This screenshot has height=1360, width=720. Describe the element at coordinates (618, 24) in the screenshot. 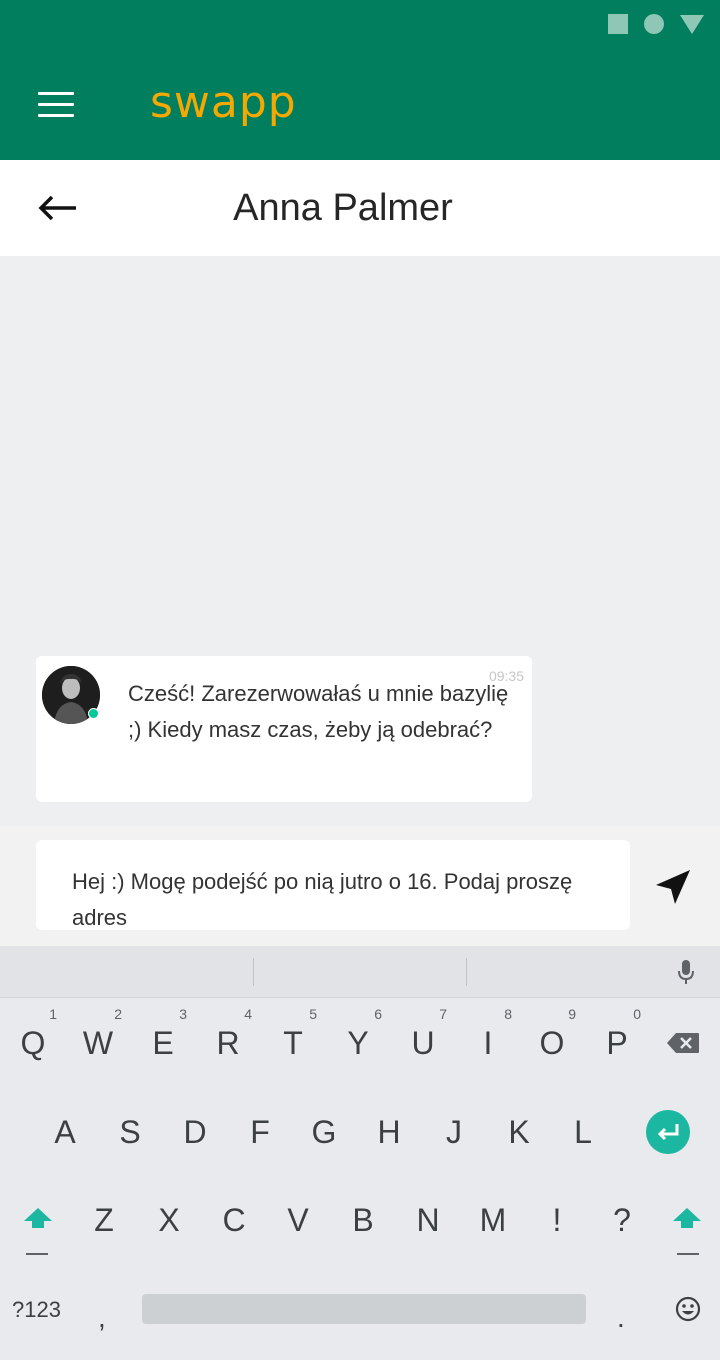

I see `square-icon` at that location.